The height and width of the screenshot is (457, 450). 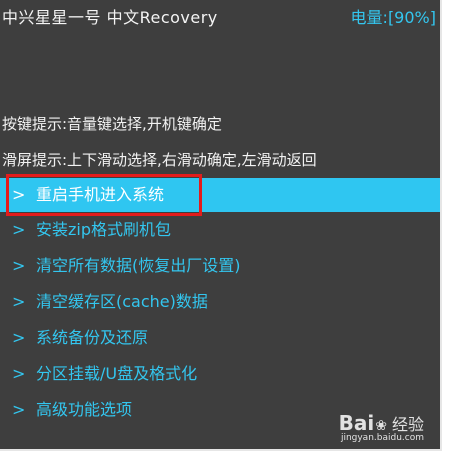 I want to click on menu-item-wipe-data: > 清空所有数据(恢复出厂设置), so click(x=220, y=266).